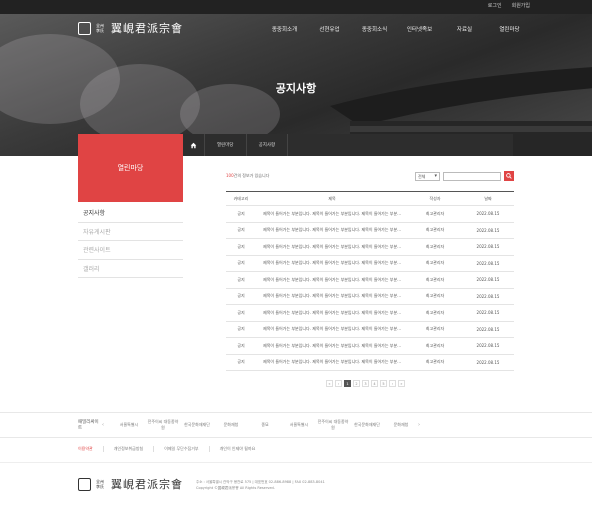 The width and height of the screenshot is (592, 508). Describe the element at coordinates (187, 449) in the screenshot. I see `footer-link-email: 이메일 무단수집거부` at that location.